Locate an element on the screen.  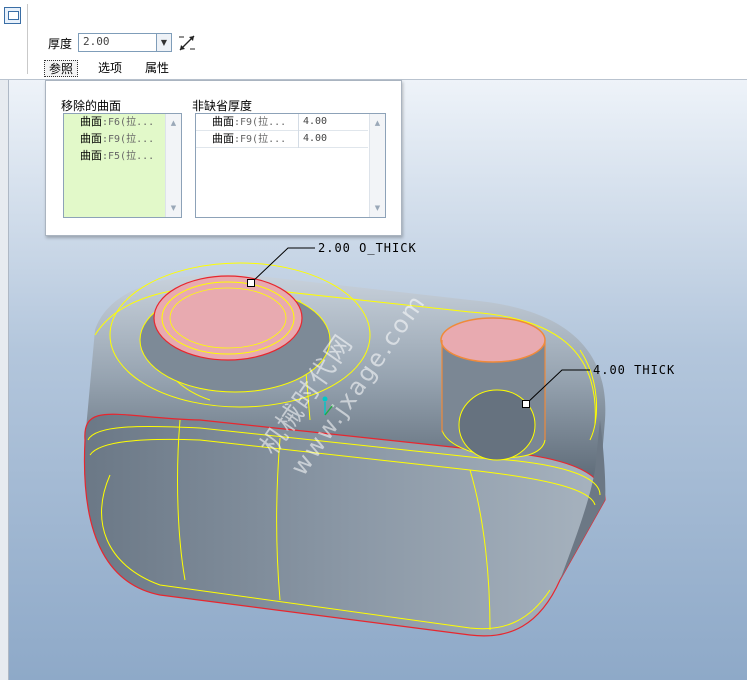
tab-properties: 属性 is located at coordinates (157, 68).